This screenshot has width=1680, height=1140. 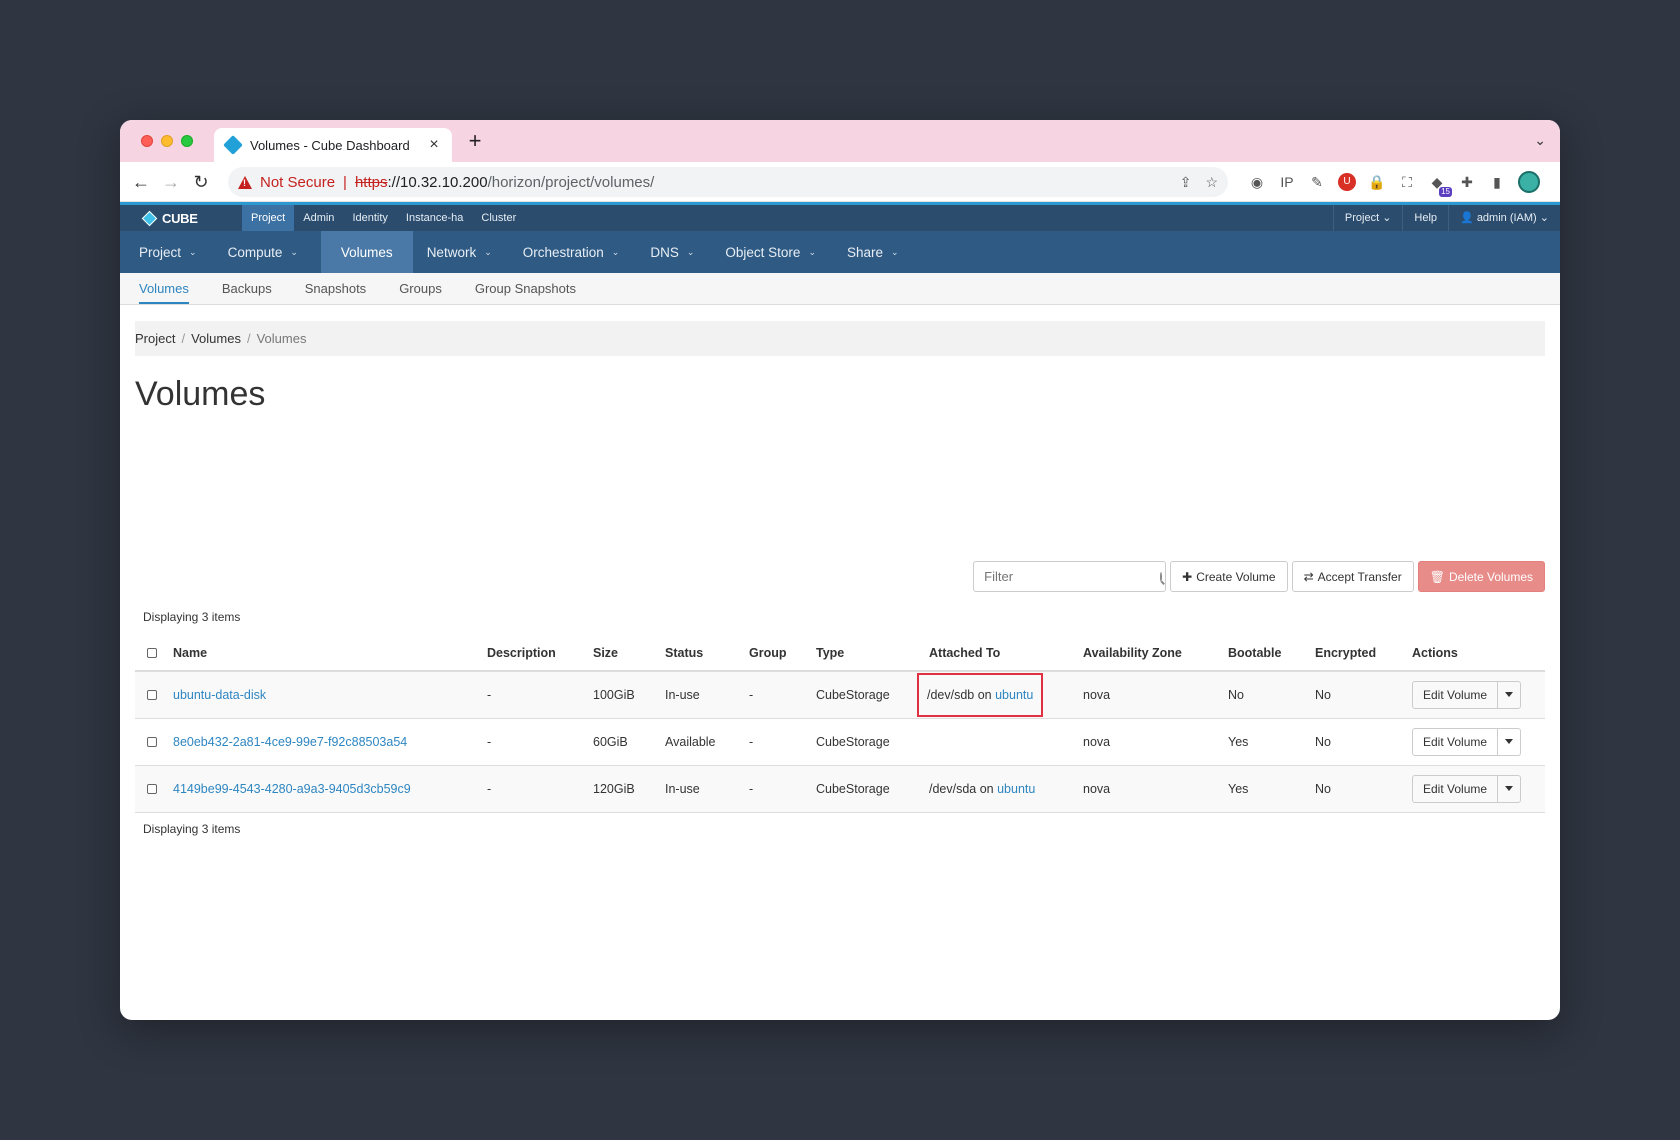 I want to click on help-link: Help, so click(x=1425, y=218).